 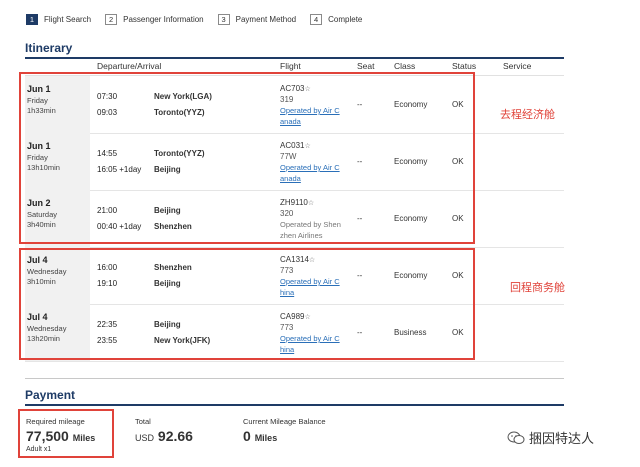 What do you see at coordinates (294, 405) in the screenshot?
I see `payment-divider` at bounding box center [294, 405].